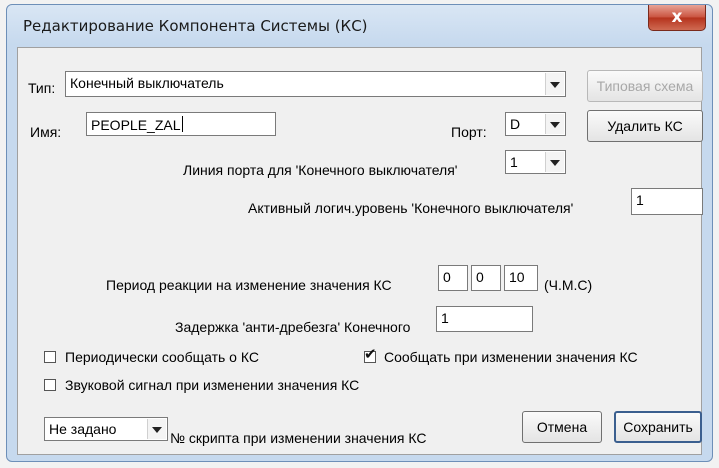 The height and width of the screenshot is (468, 719). Describe the element at coordinates (535, 162) in the screenshot. I see `port-line-select: 1` at that location.